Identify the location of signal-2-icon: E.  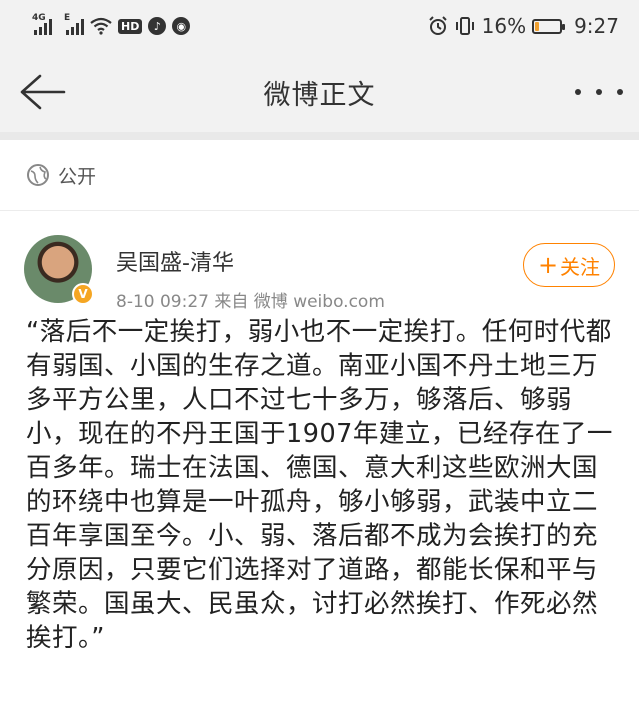
(74, 24).